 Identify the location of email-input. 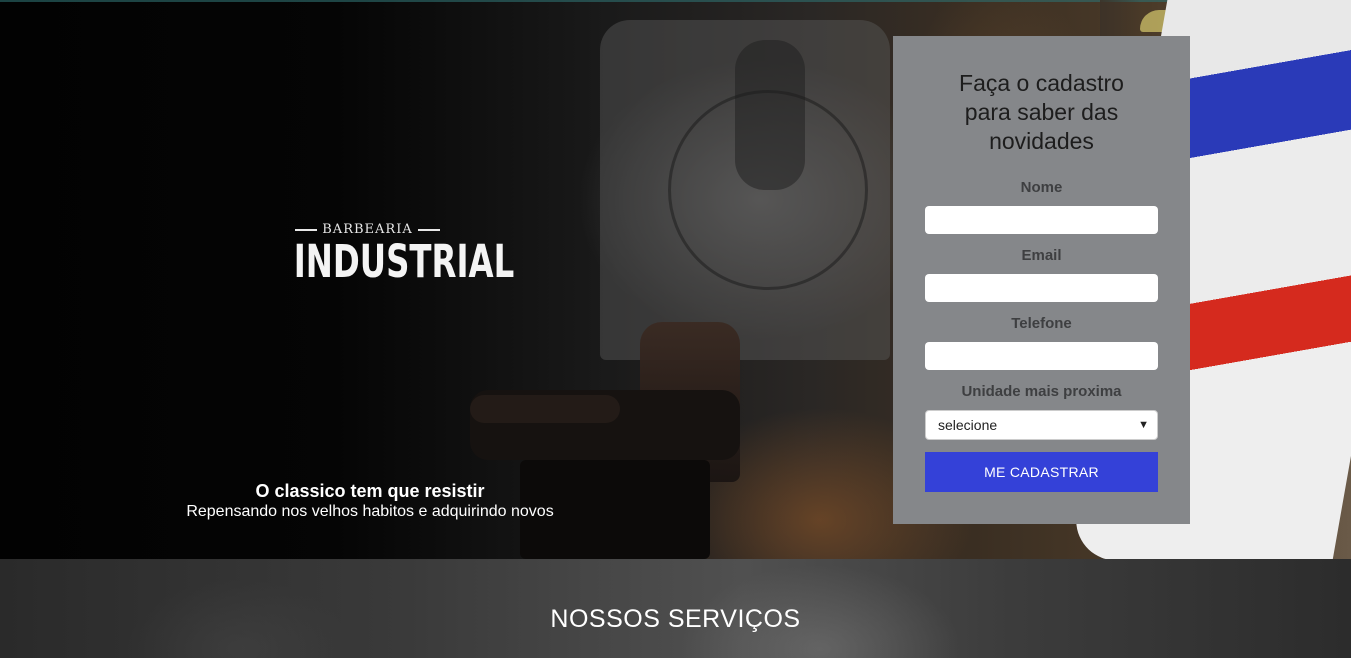
(1041, 288).